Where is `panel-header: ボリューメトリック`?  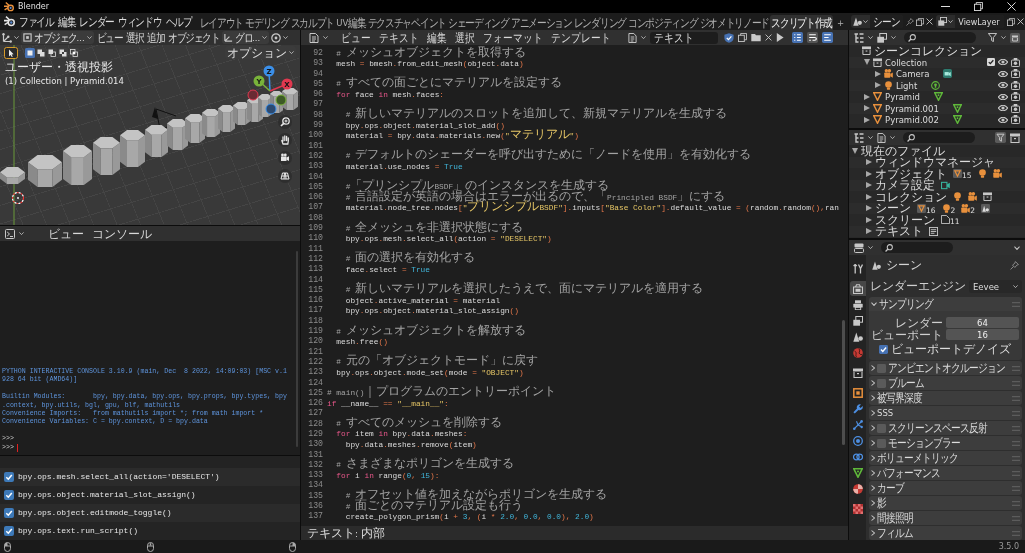 panel-header: ボリューメトリック is located at coordinates (945, 458).